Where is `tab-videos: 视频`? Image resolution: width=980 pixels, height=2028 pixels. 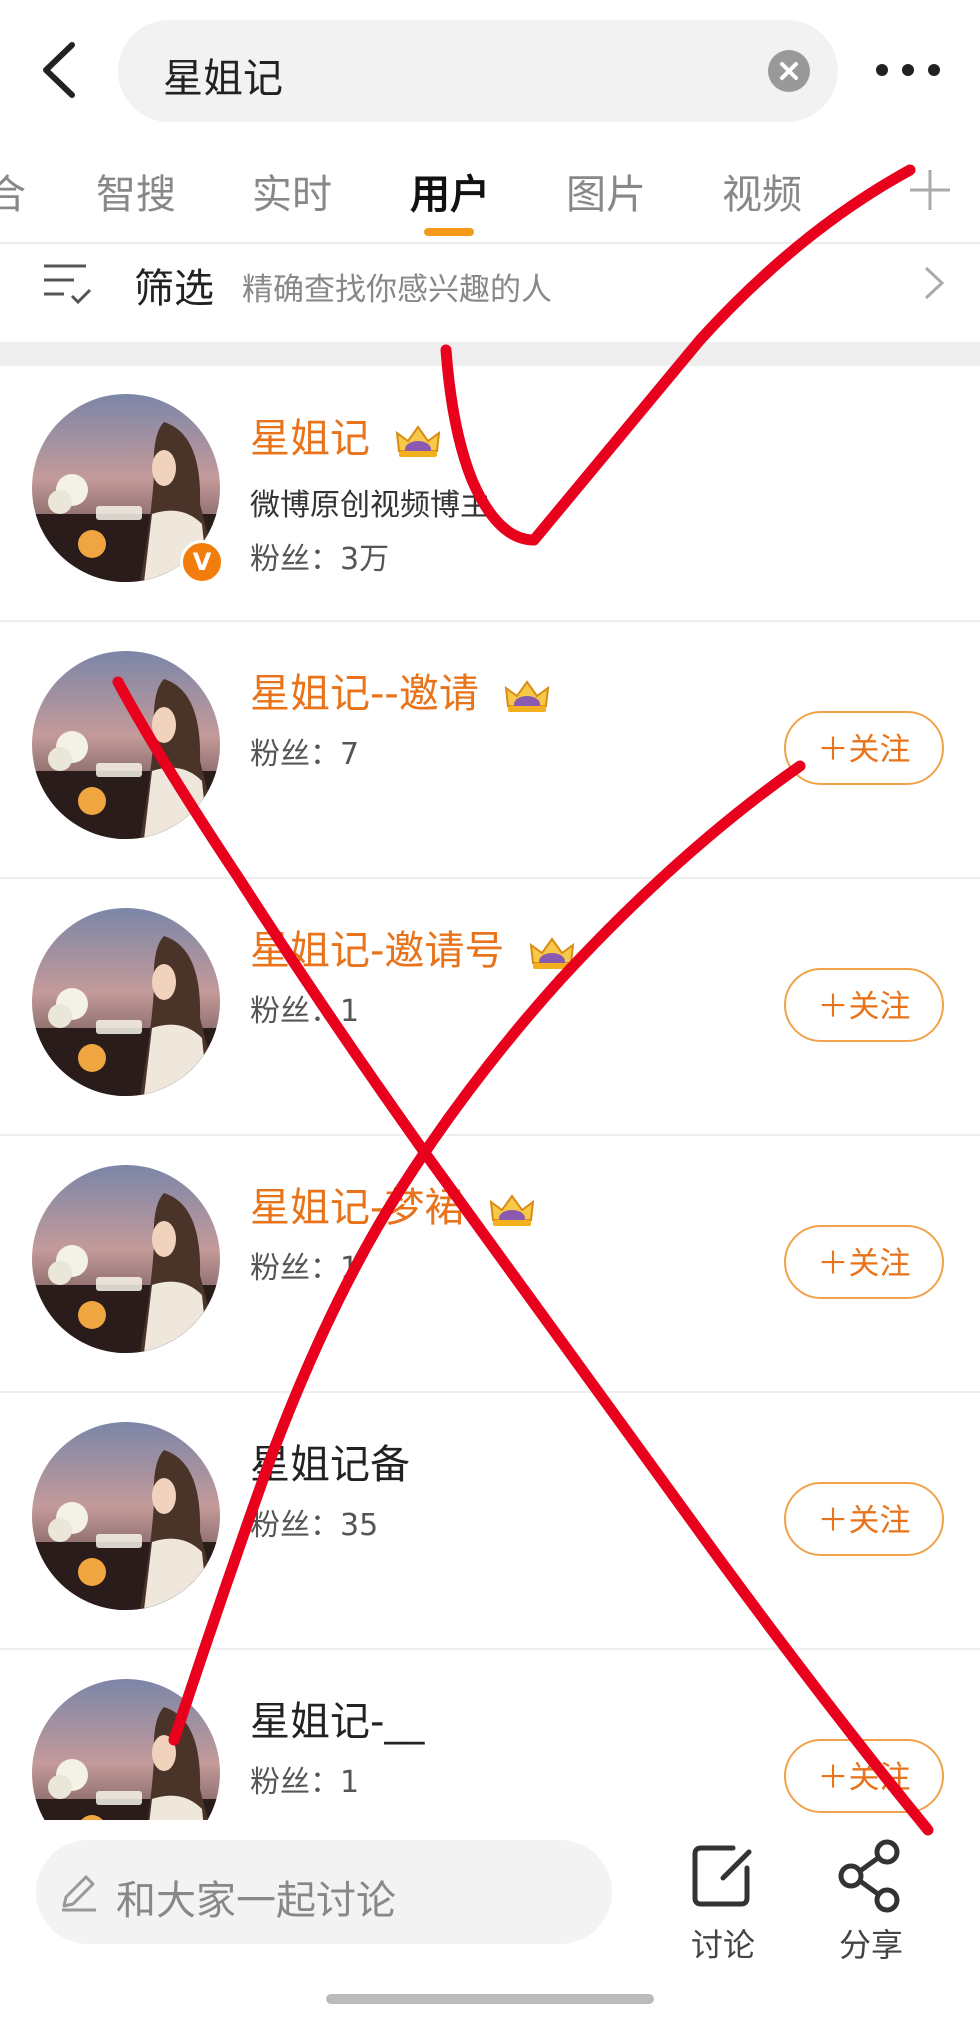 tab-videos: 视频 is located at coordinates (762, 191).